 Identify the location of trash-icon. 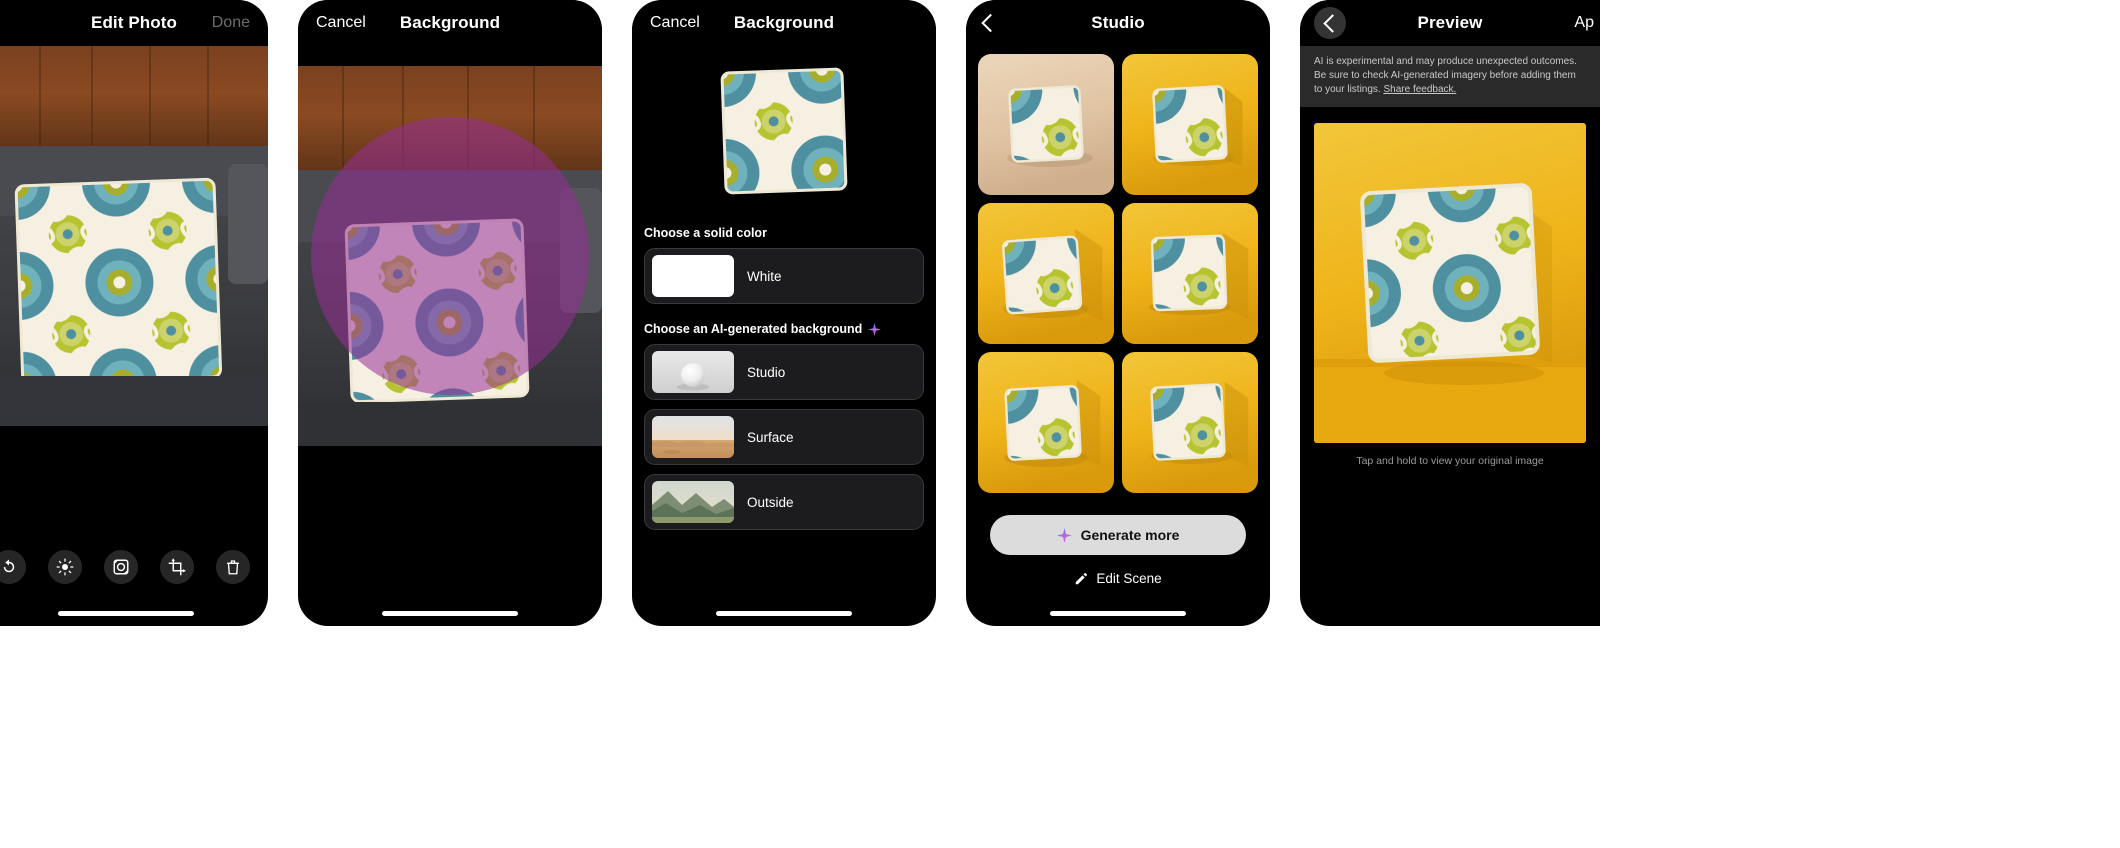
(233, 567).